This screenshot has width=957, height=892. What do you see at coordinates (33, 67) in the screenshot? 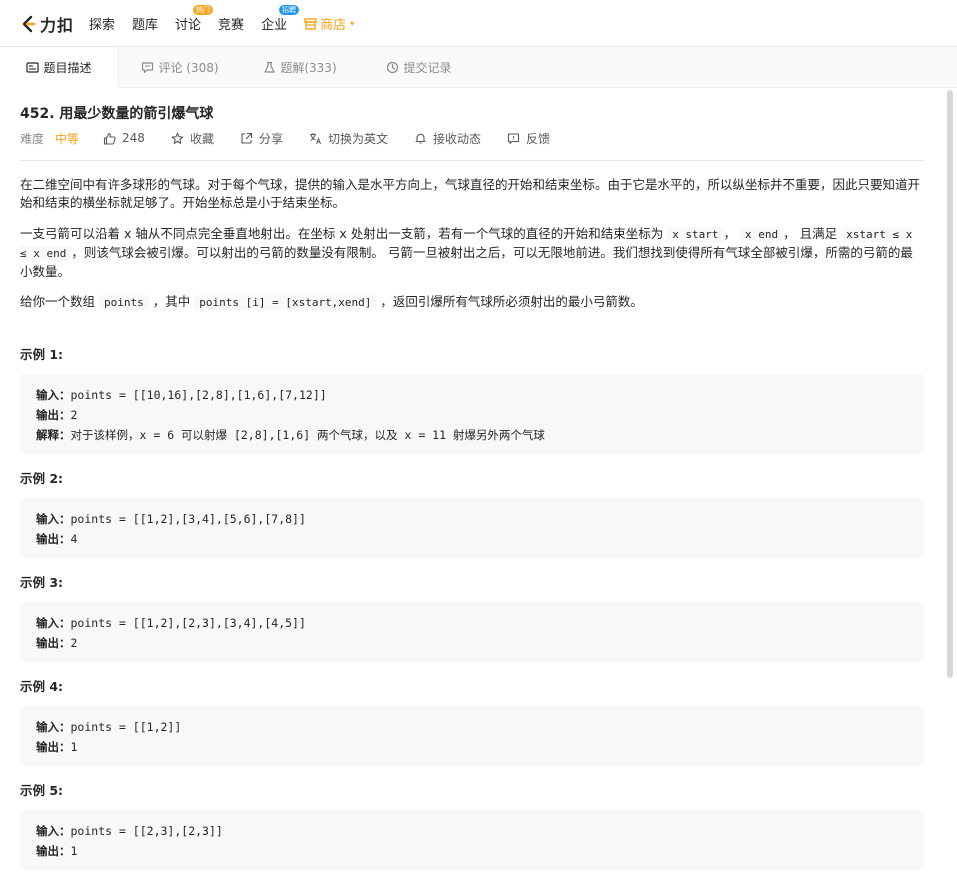
I see `description-icon` at bounding box center [33, 67].